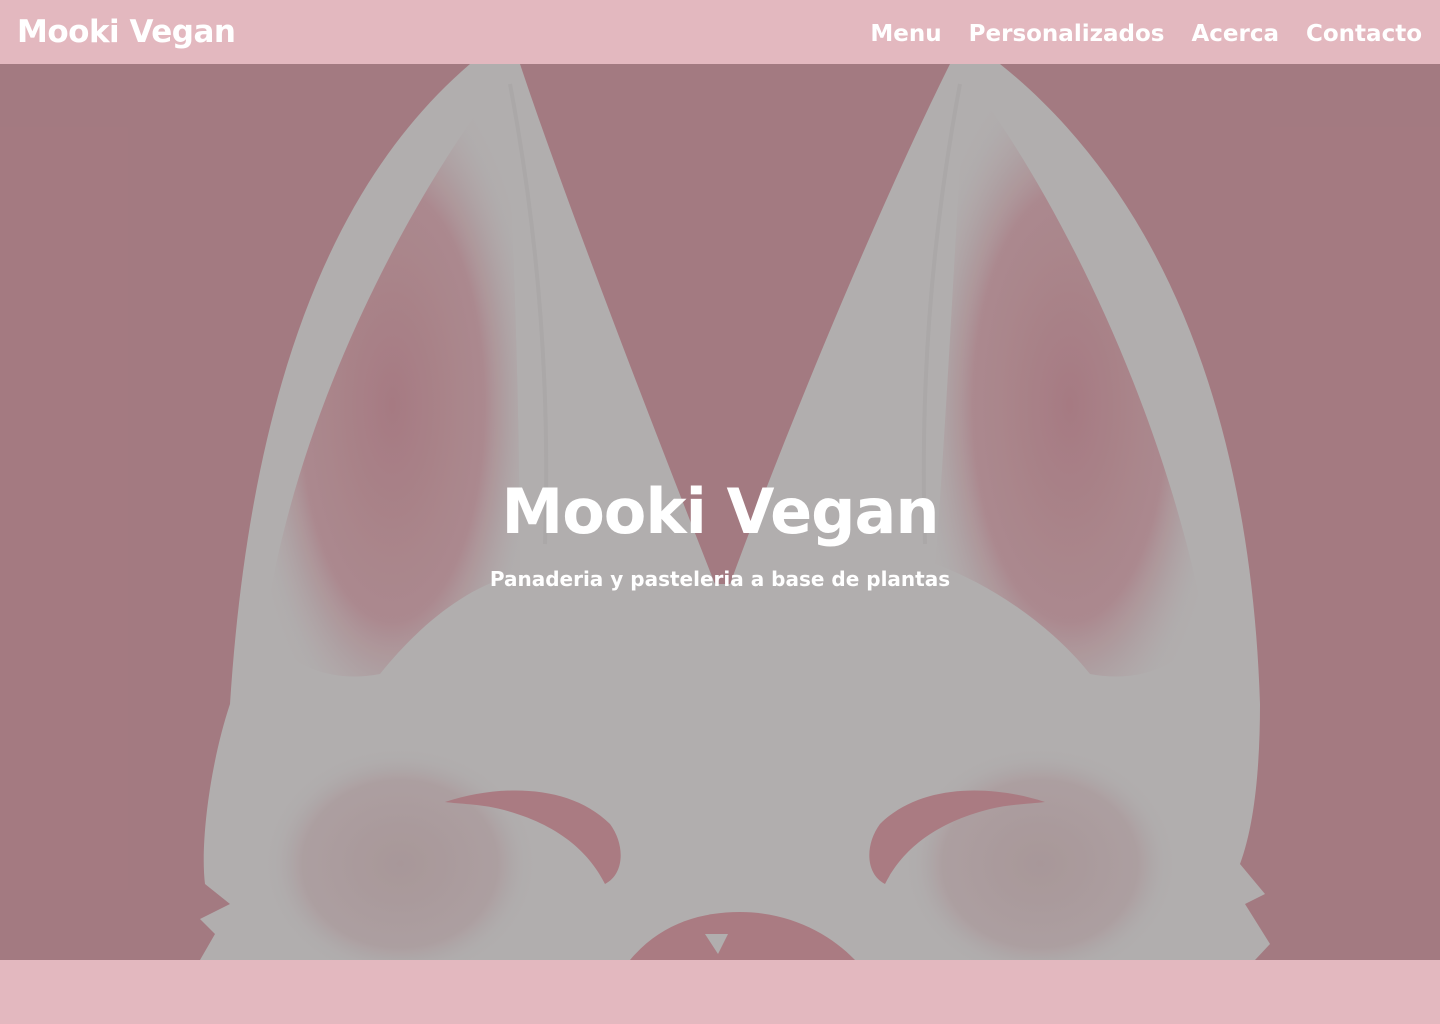 The image size is (1440, 1024). What do you see at coordinates (1235, 34) in the screenshot?
I see `nav-link-acerca: Acerca` at bounding box center [1235, 34].